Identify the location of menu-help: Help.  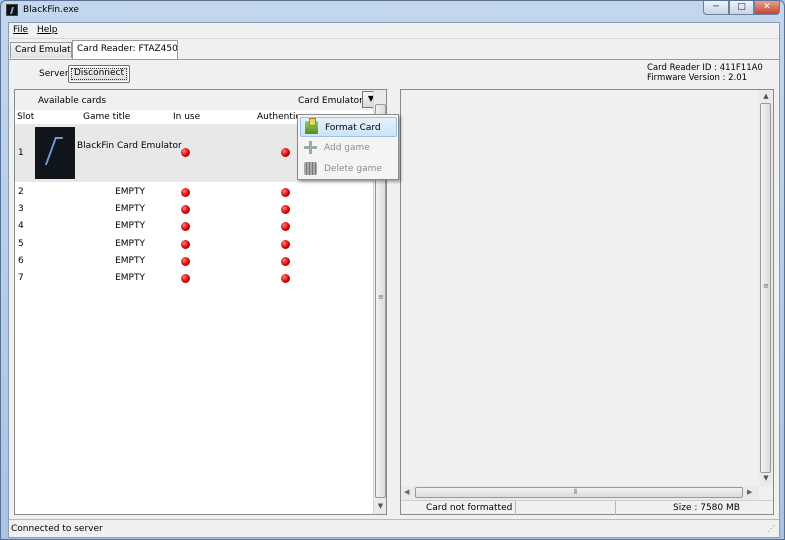
(47, 30).